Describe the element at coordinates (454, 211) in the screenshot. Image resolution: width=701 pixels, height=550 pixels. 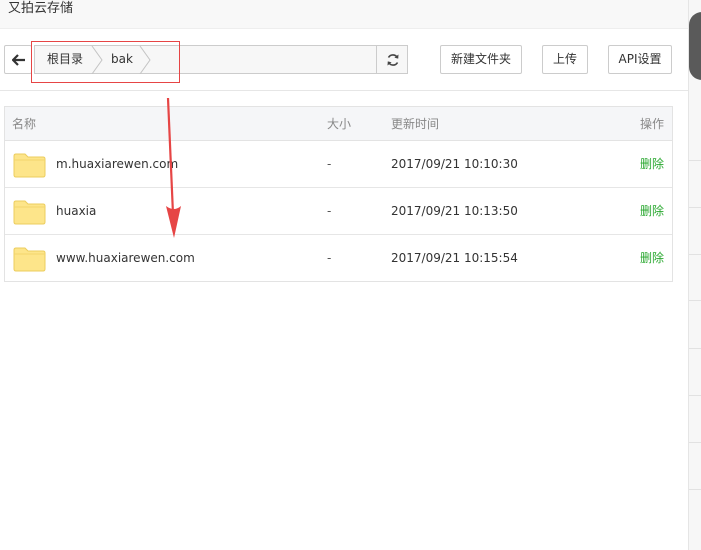
I see `file-modified: 2017/09/21 10:13:50` at that location.